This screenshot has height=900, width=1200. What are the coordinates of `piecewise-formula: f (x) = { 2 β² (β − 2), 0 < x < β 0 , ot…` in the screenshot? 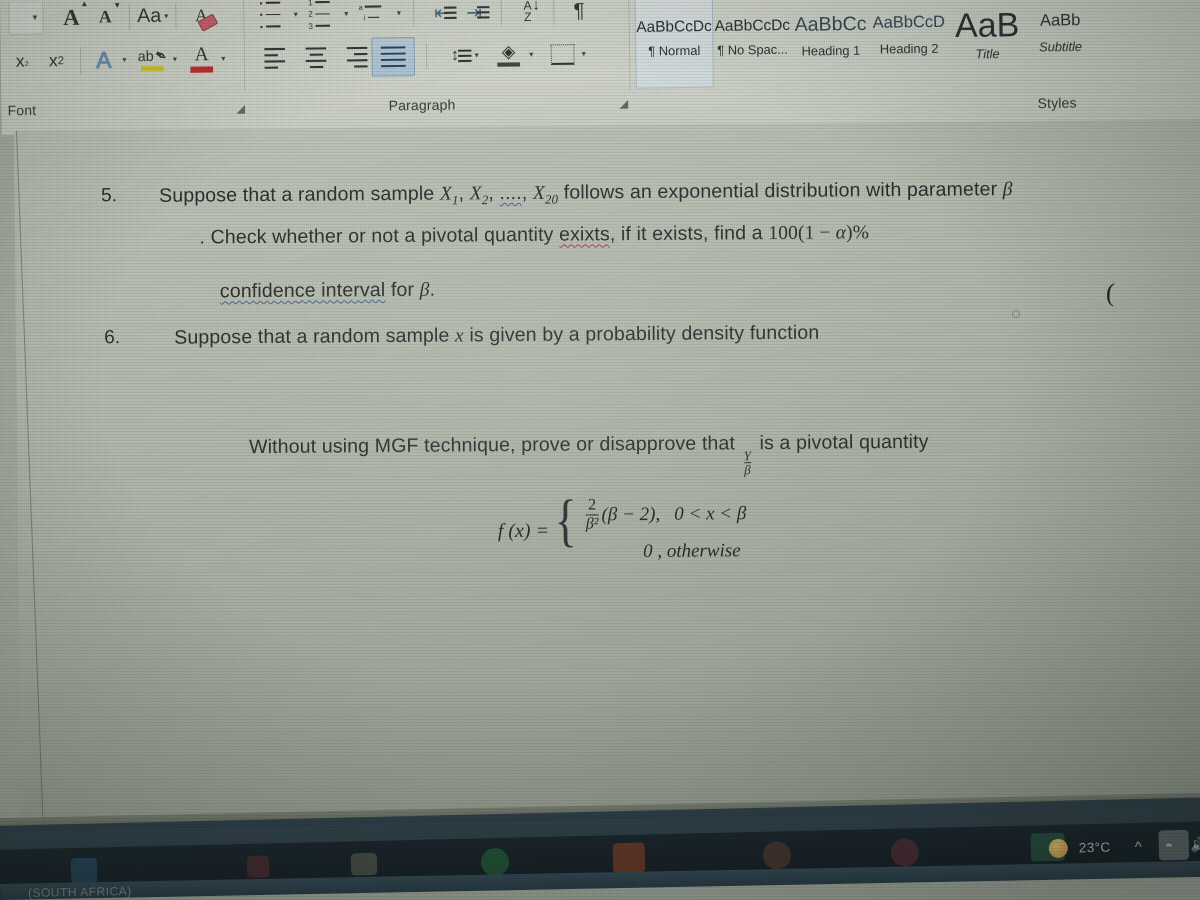 It's located at (622, 525).